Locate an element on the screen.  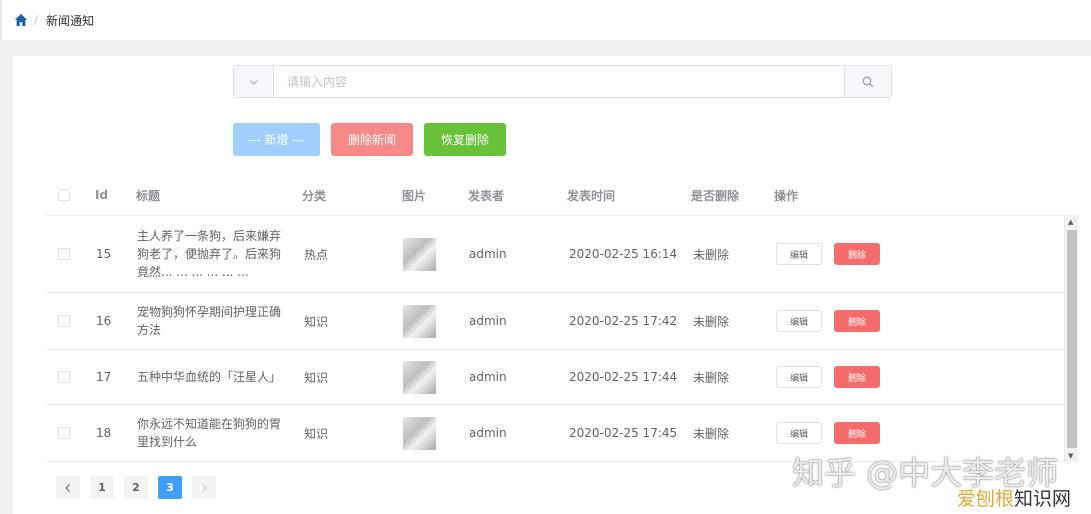
row-title: 宠物狗狗怀孕期间护理正确方法 is located at coordinates (209, 321).